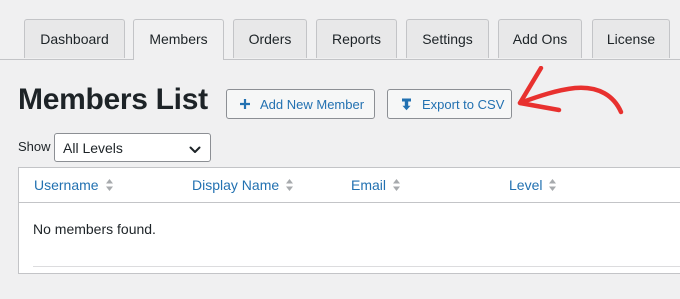  I want to click on tab-members: Members, so click(178, 39).